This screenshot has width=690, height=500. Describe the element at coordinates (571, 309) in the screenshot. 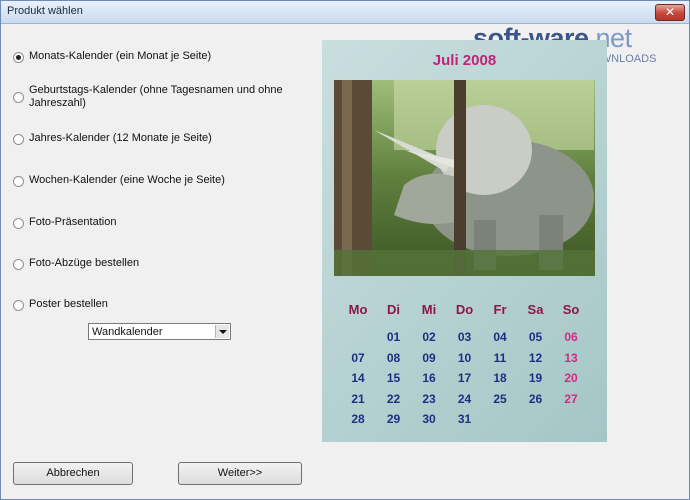

I see `weekday-header: So` at that location.